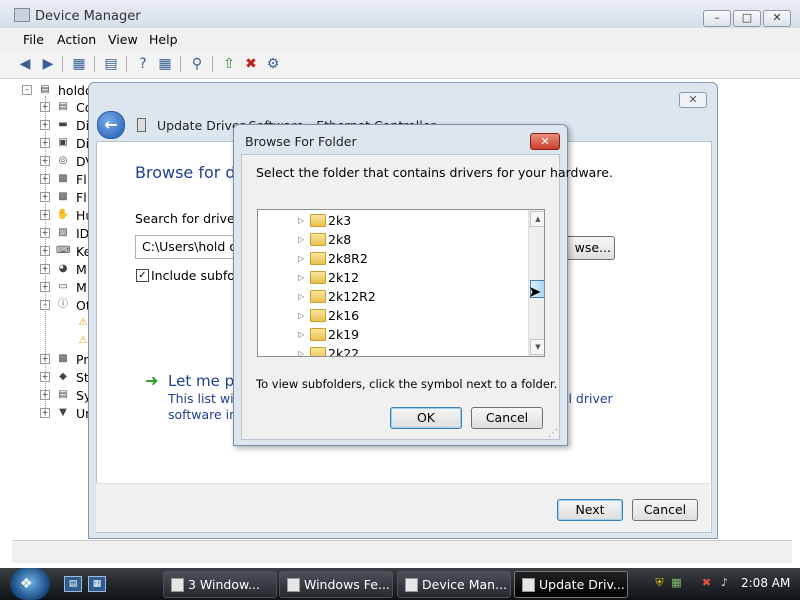 Image resolution: width=800 pixels, height=600 pixels. I want to click on volume-muted-icon: ♪, so click(724, 582).